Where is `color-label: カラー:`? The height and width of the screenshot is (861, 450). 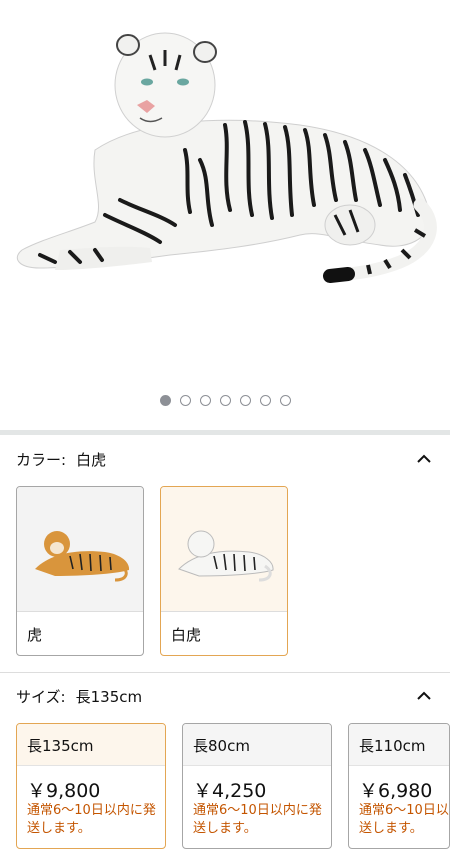
color-label: カラー: is located at coordinates (41, 459).